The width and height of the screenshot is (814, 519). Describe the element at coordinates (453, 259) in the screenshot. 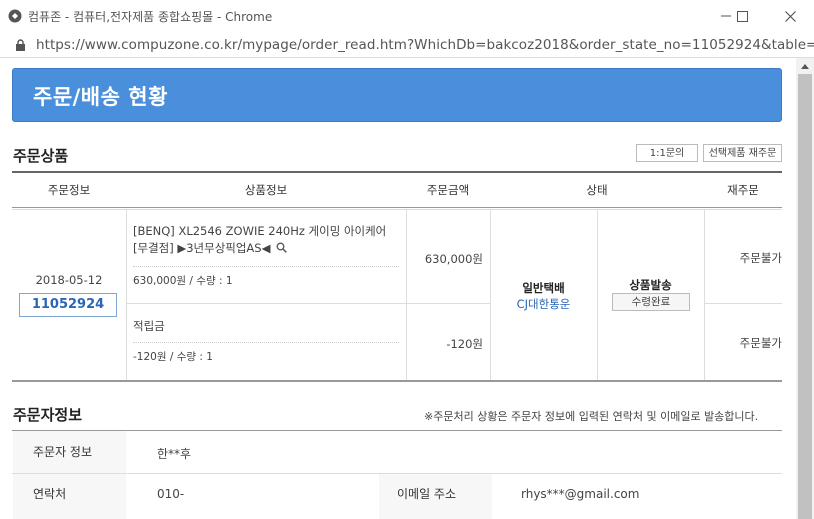

I see `item-amount: 630,000원` at that location.